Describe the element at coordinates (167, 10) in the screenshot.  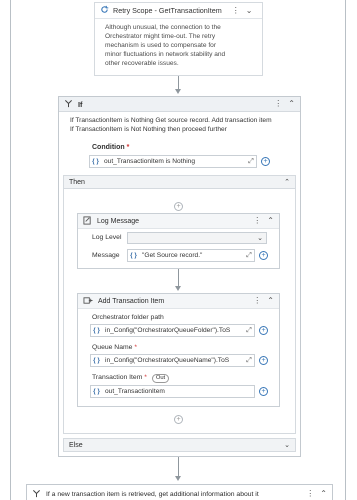
I see `retry-scope-title: Retry Scope - GetTransactionItem` at that location.